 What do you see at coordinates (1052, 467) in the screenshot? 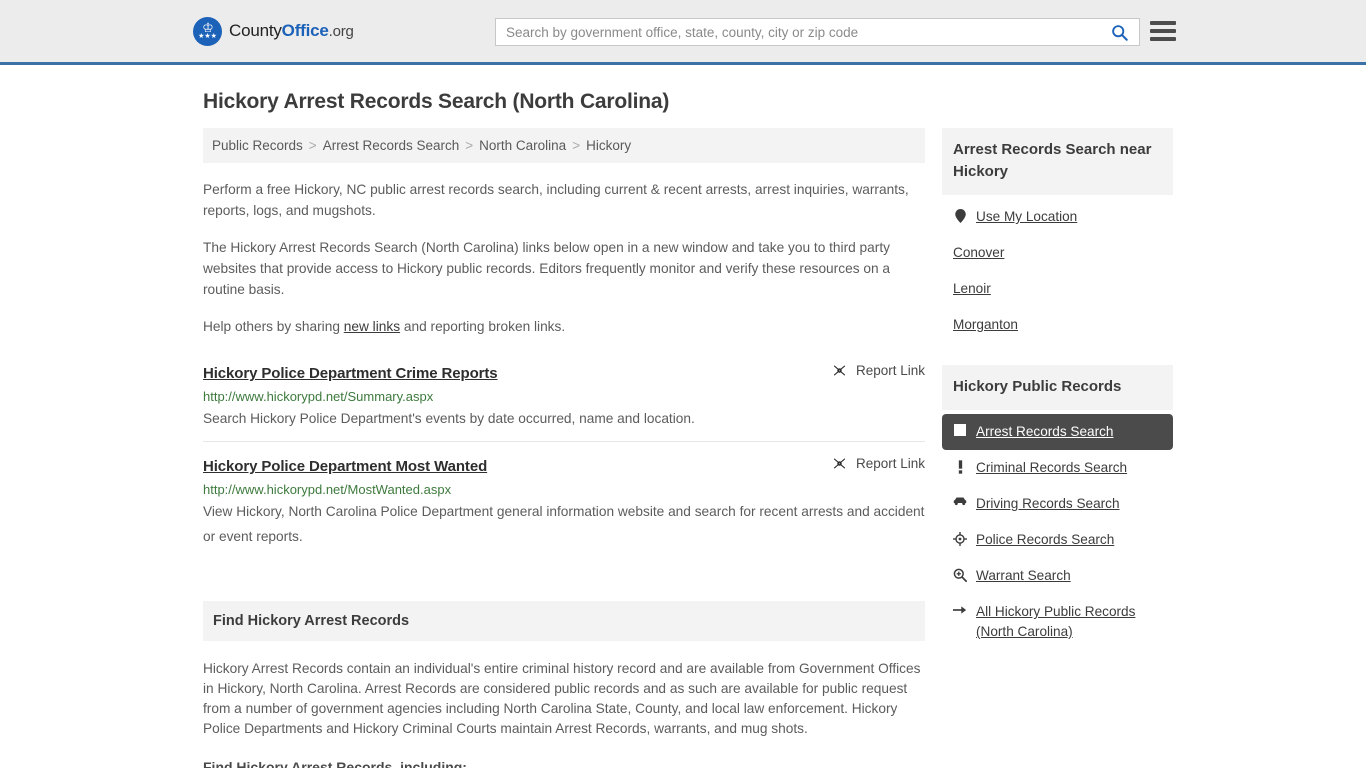
I see `sidebar-item-label: Criminal Records Search` at bounding box center [1052, 467].